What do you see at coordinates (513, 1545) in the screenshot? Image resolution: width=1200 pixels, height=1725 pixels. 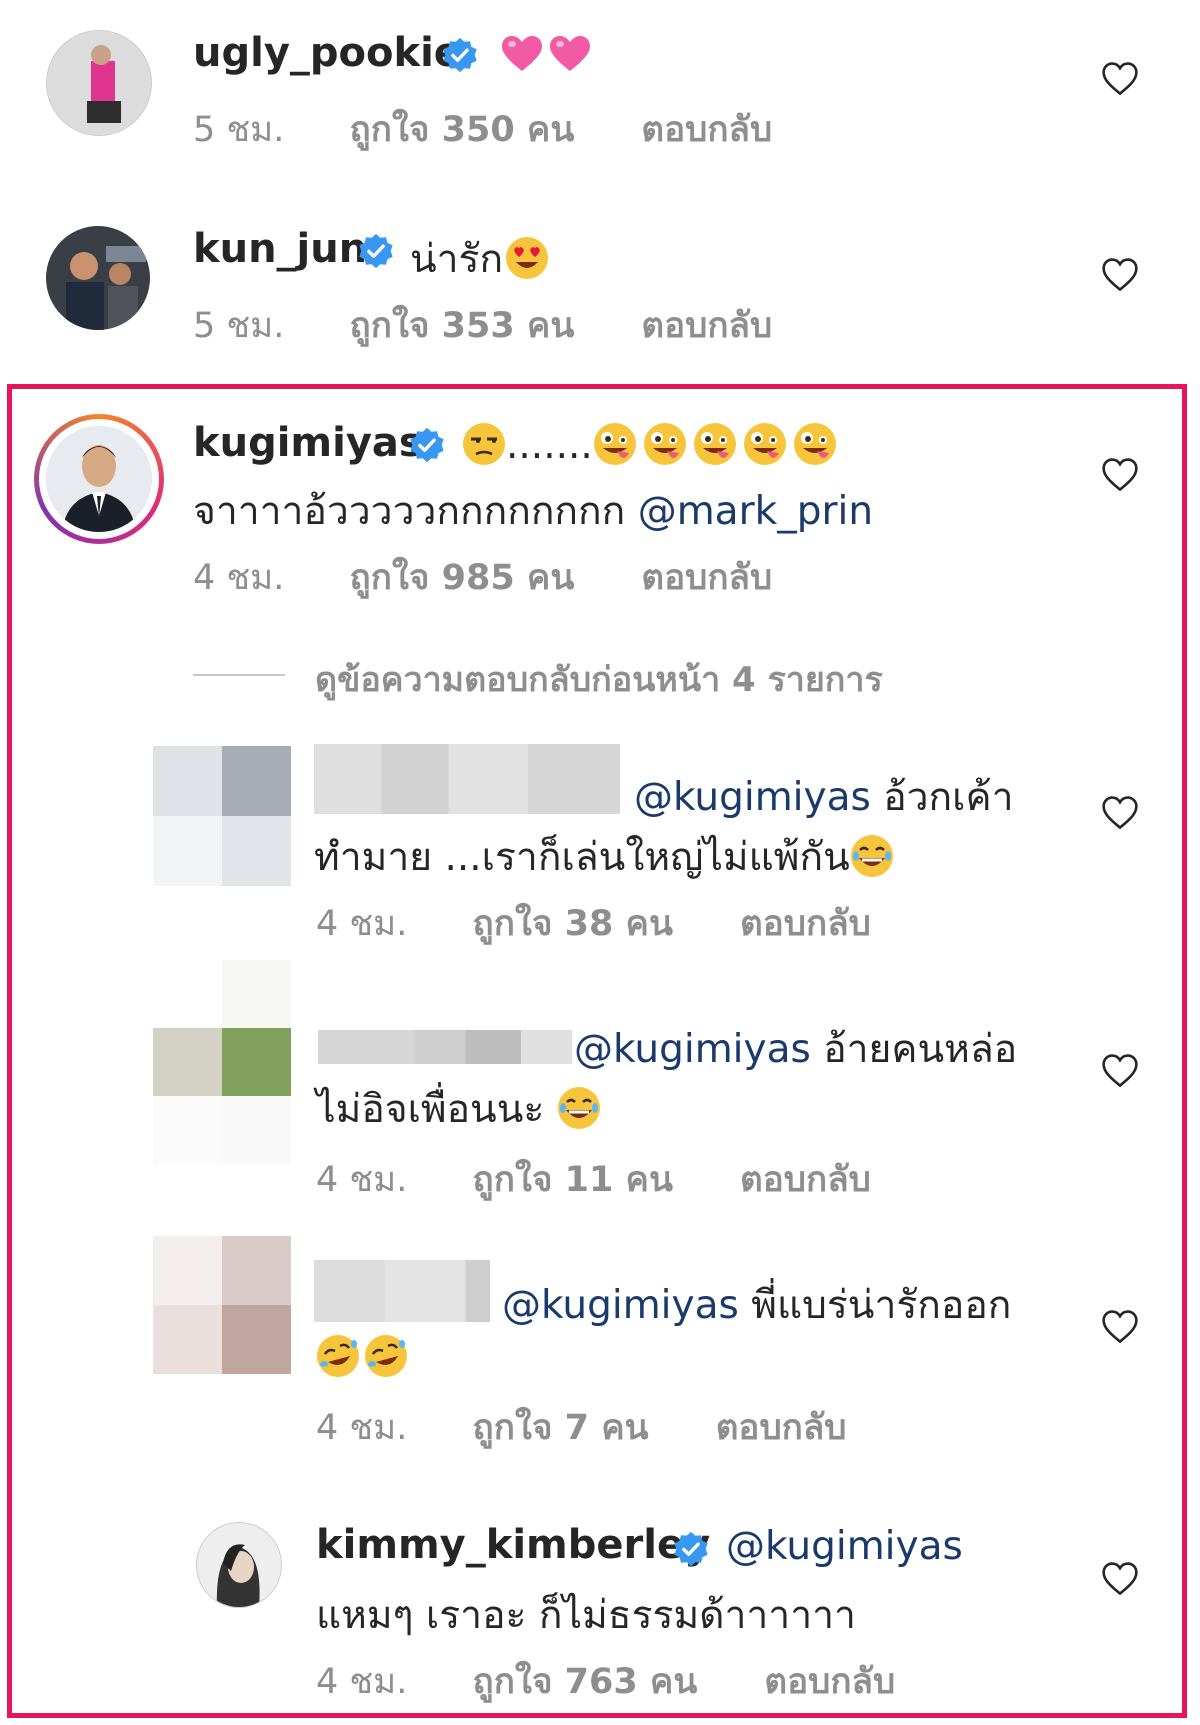 I see `username: kimmy_kimberley` at bounding box center [513, 1545].